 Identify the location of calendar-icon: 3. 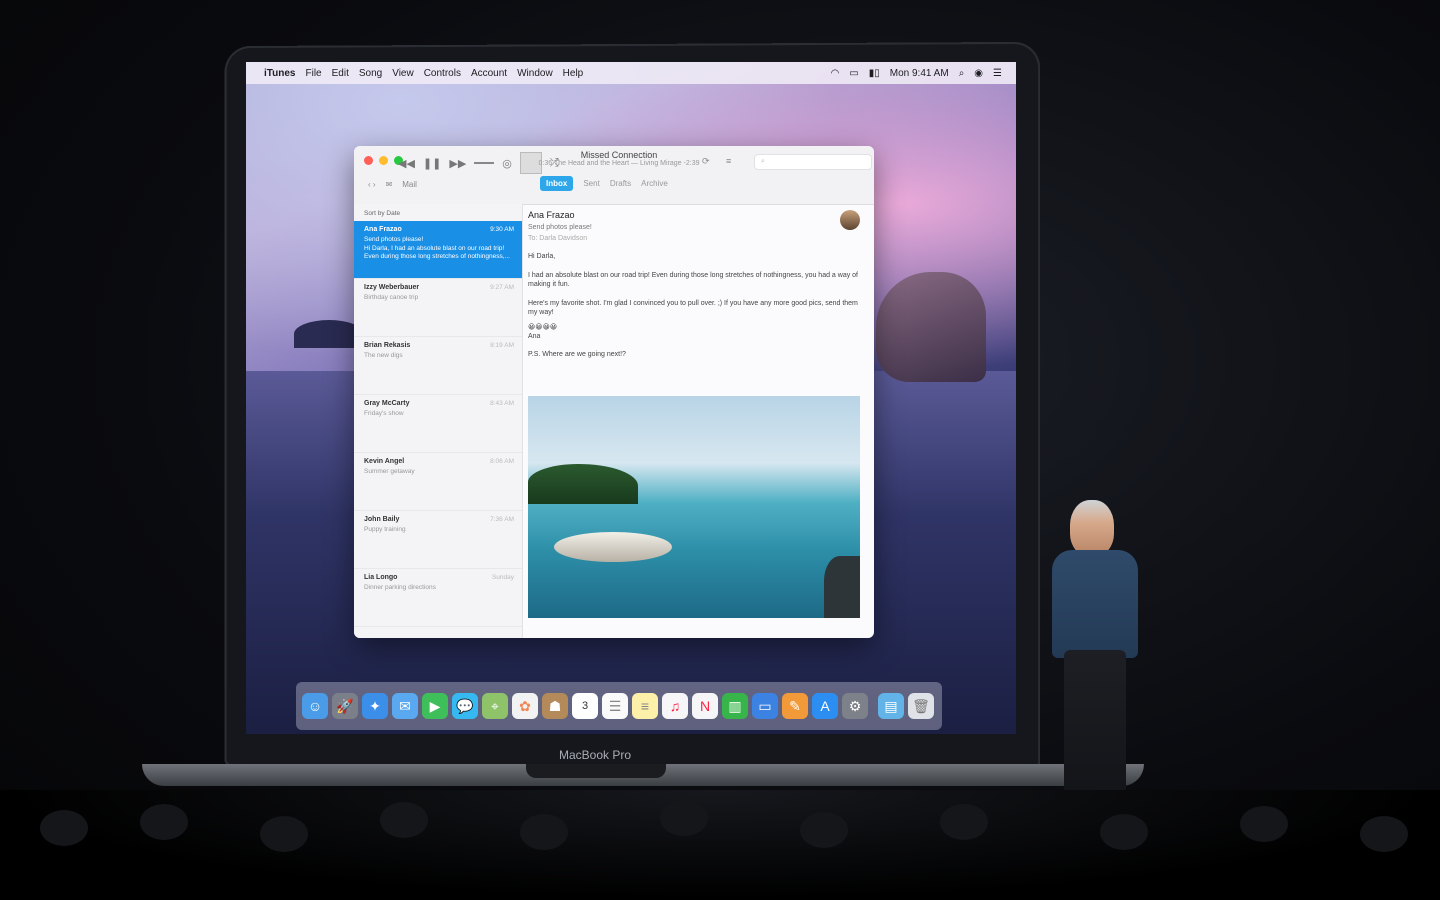
(585, 706).